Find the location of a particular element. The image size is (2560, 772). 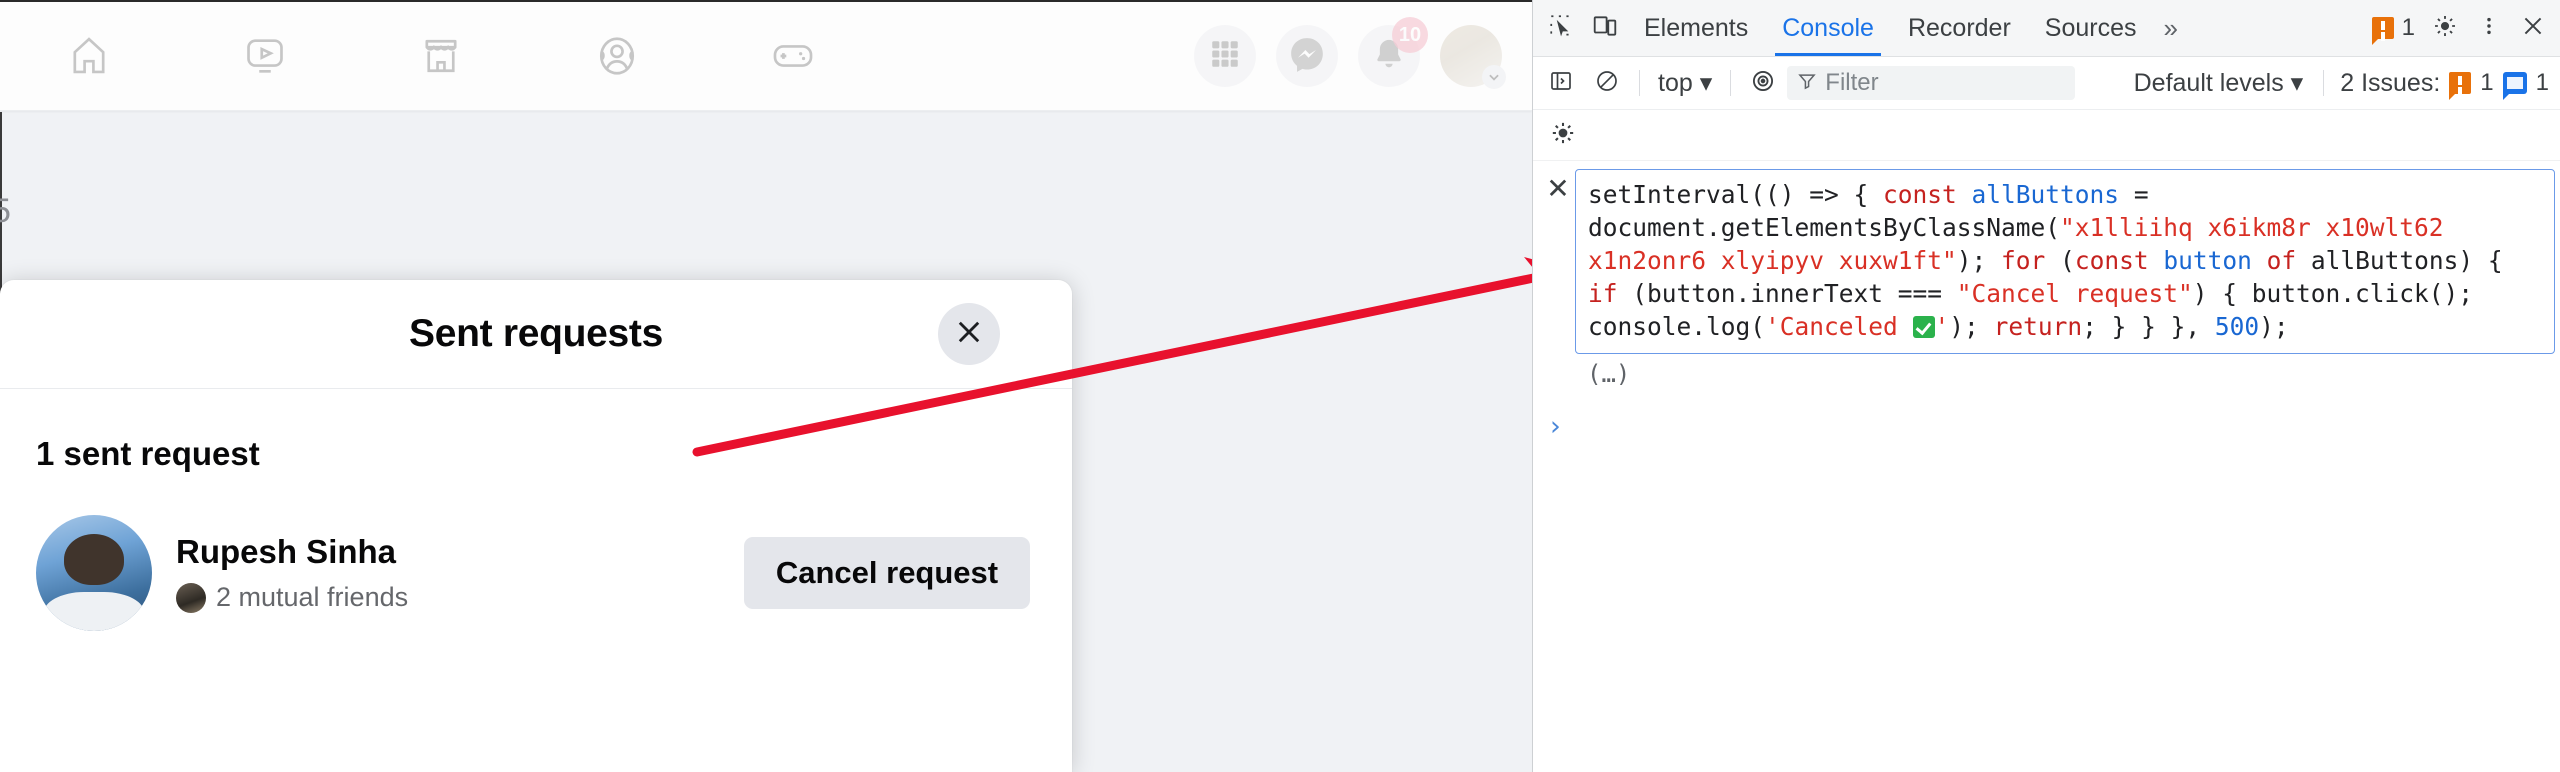

inspect-icon is located at coordinates (1561, 28).